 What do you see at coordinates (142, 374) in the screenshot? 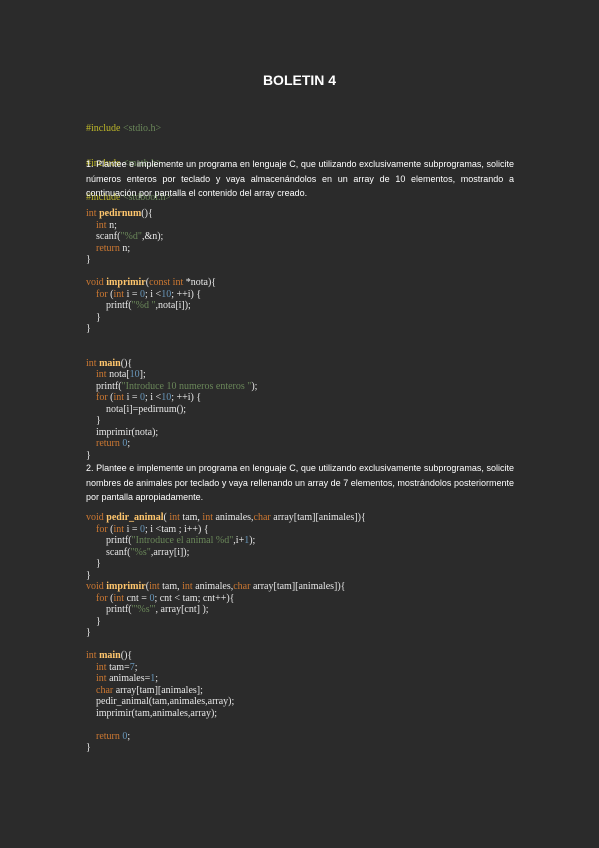
I see `code-token: ];` at bounding box center [142, 374].